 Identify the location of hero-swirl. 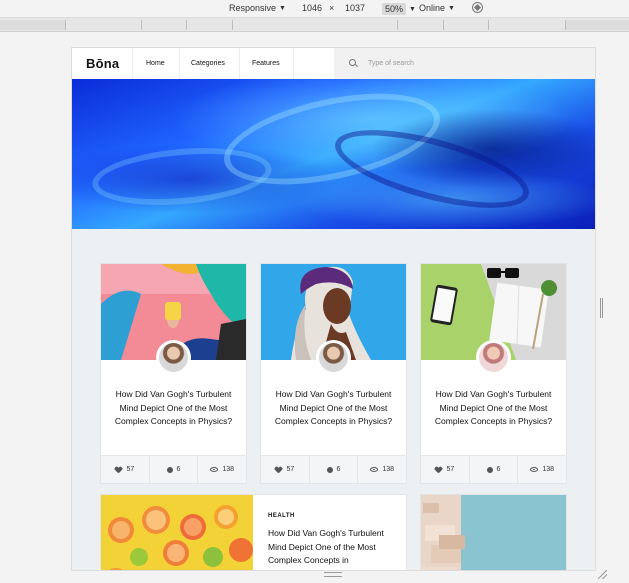
(182, 176).